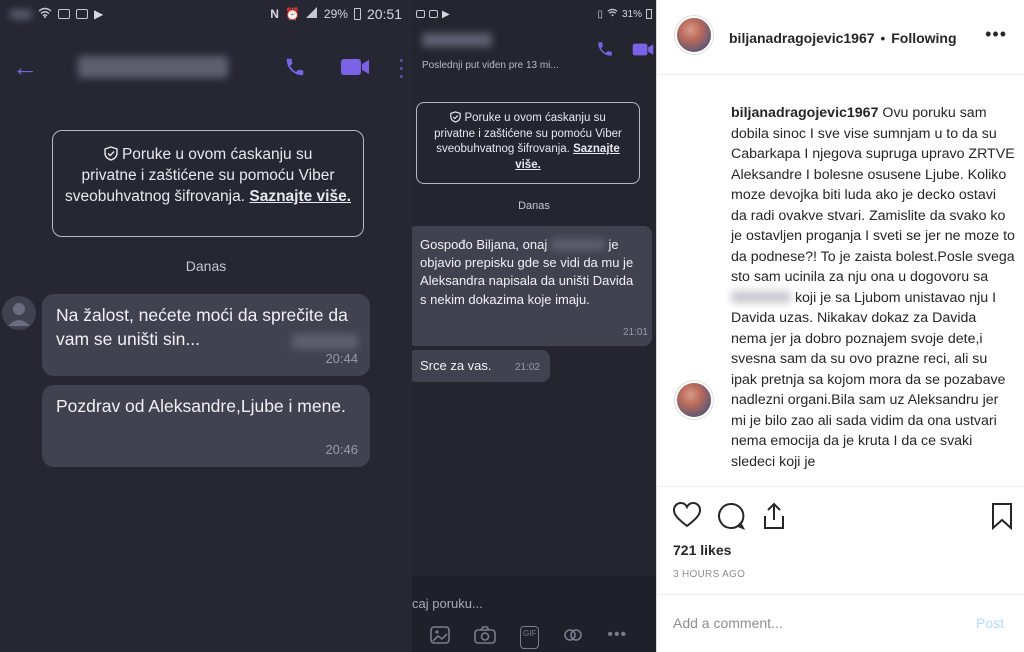 The width and height of the screenshot is (1024, 652). What do you see at coordinates (635, 332) in the screenshot?
I see `message-time: 21:01` at bounding box center [635, 332].